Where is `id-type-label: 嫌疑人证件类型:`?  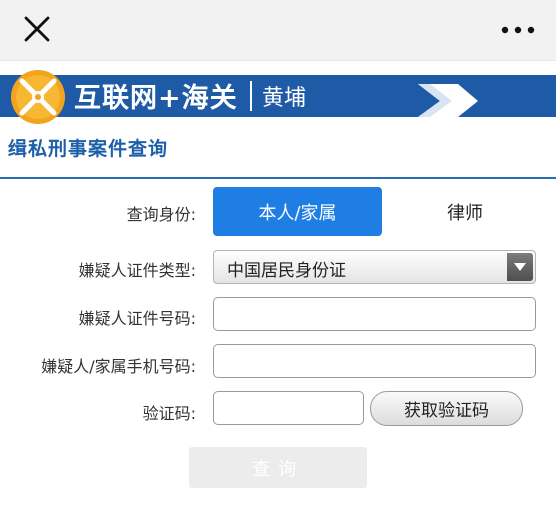
id-type-label: 嫌疑人证件类型: is located at coordinates (137, 270).